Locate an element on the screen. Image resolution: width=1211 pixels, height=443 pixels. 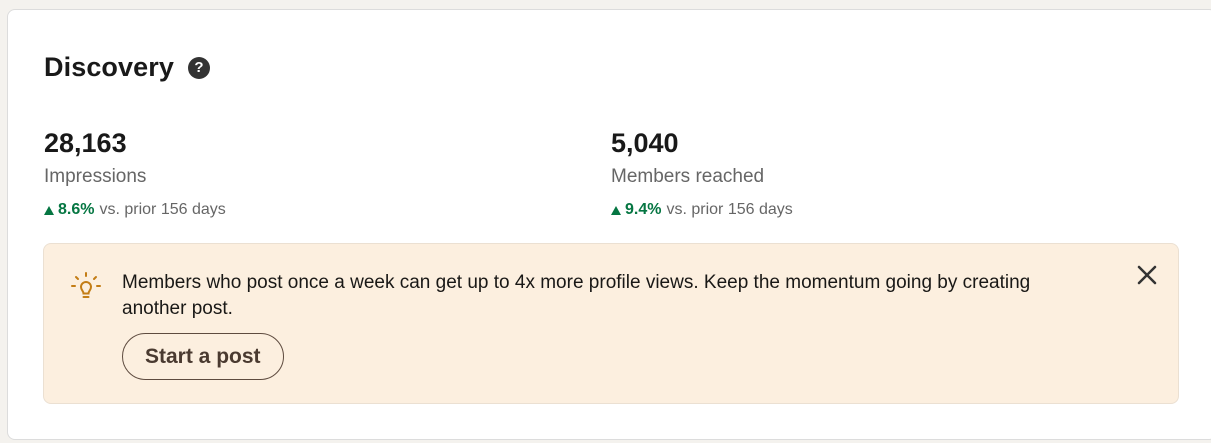
metric-trend: 9.4% vs. prior 156 days is located at coordinates (702, 210).